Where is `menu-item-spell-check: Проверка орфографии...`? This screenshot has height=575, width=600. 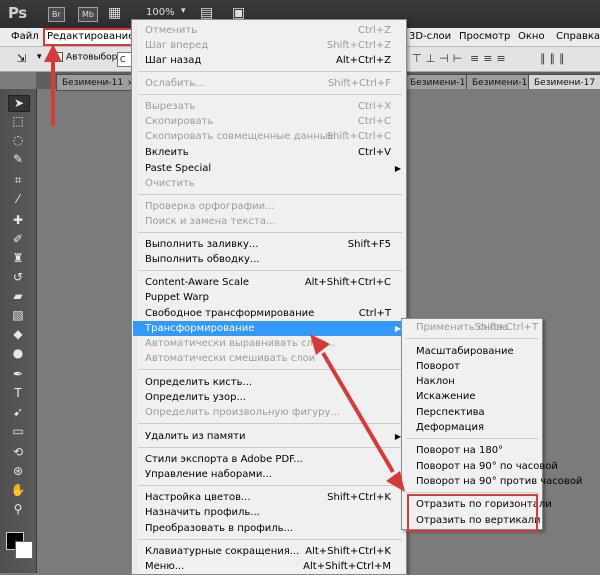
menu-item-spell-check: Проверка орфографии... is located at coordinates (269, 206).